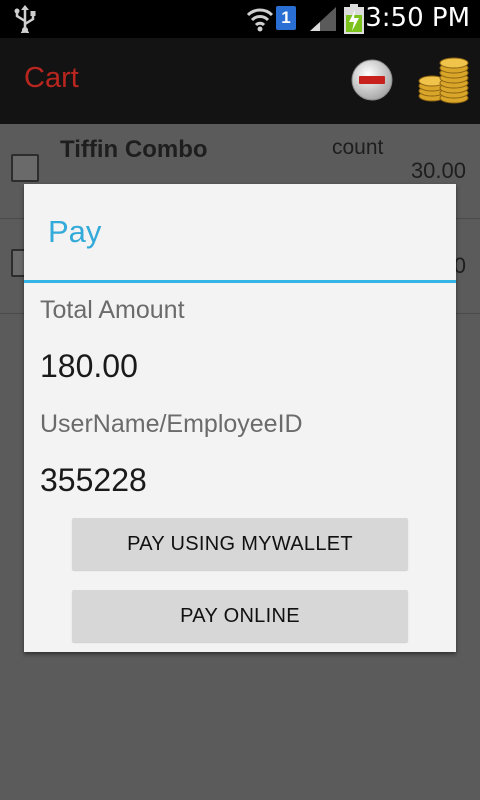 The image size is (480, 800). What do you see at coordinates (240, 19) in the screenshot?
I see `status-bar: 1 3:50 PM` at bounding box center [240, 19].